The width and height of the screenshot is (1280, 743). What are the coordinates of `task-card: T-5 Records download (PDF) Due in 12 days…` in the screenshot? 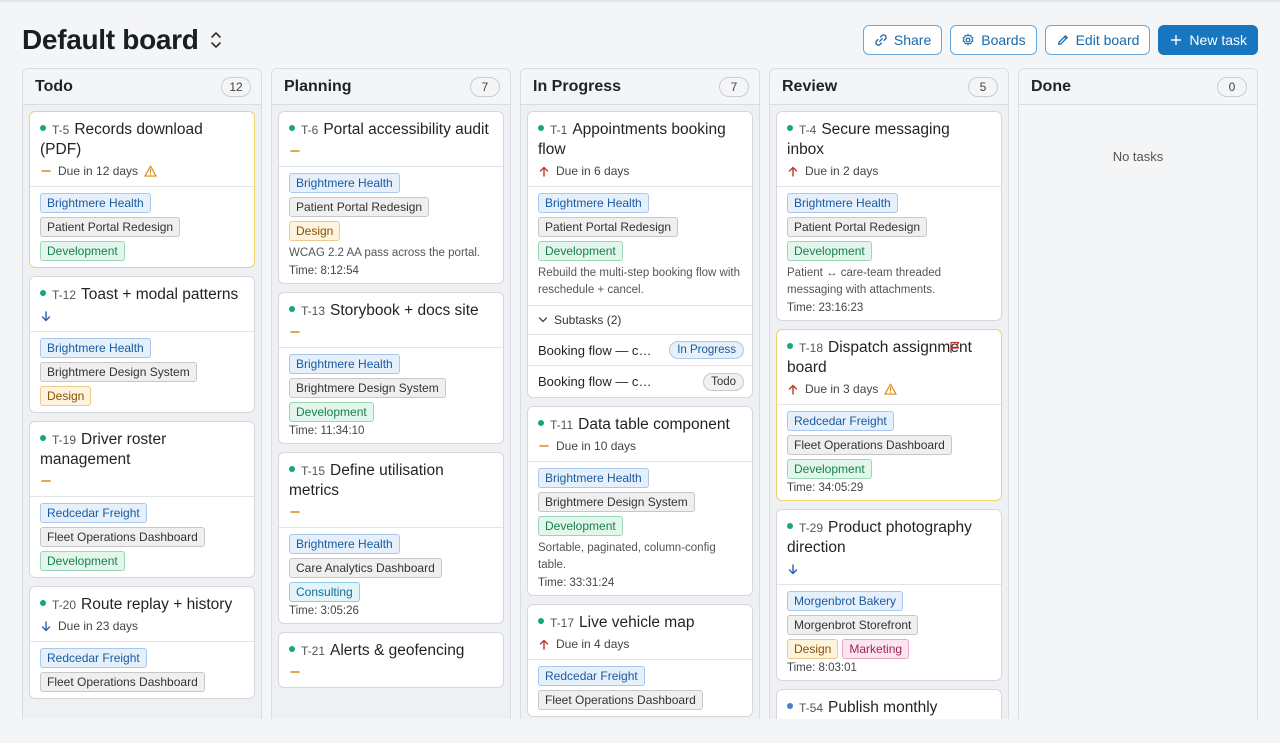 It's located at (142, 189).